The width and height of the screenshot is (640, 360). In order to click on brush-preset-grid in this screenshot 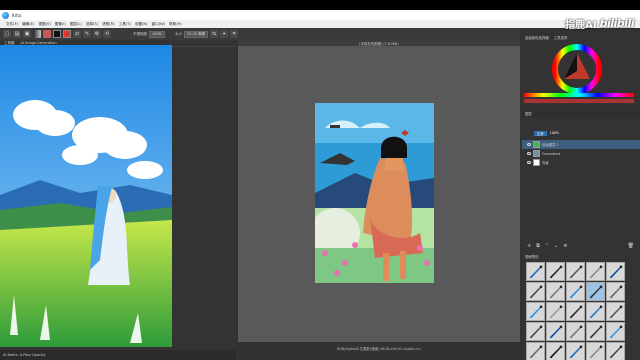, I will do `click(578, 311)`.